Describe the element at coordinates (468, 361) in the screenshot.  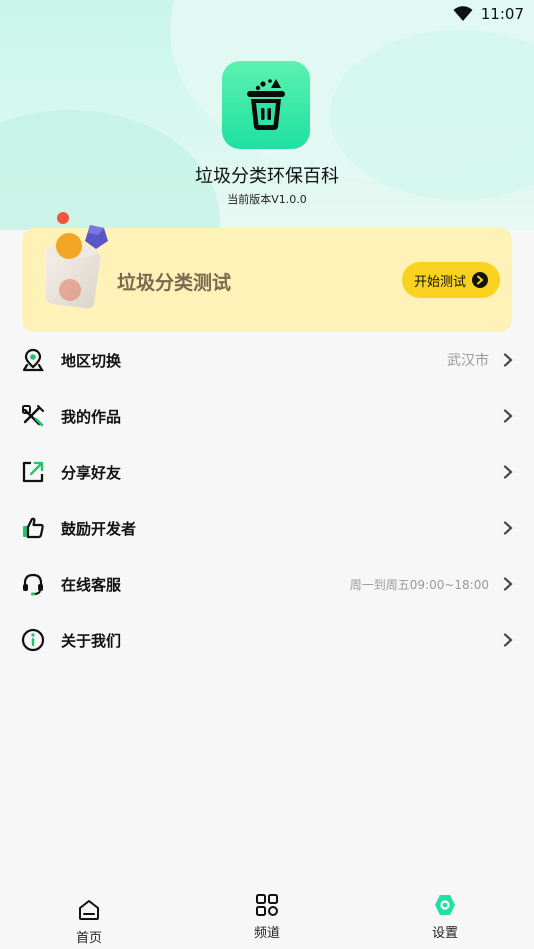
I see `menu-item-value: 武汉市` at that location.